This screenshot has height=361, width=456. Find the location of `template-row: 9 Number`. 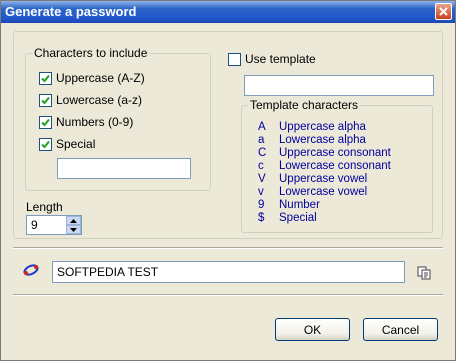

template-row: 9 Number is located at coordinates (289, 205).